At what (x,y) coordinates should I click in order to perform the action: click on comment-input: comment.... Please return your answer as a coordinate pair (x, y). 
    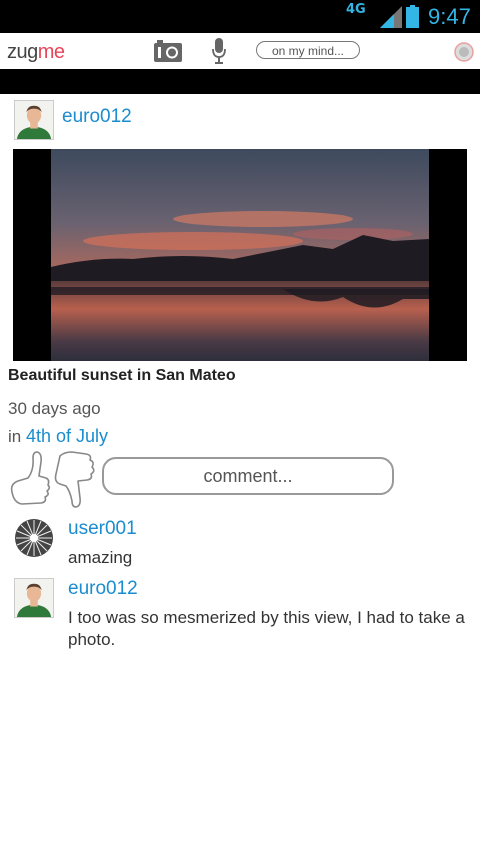
    Looking at the image, I should click on (248, 476).